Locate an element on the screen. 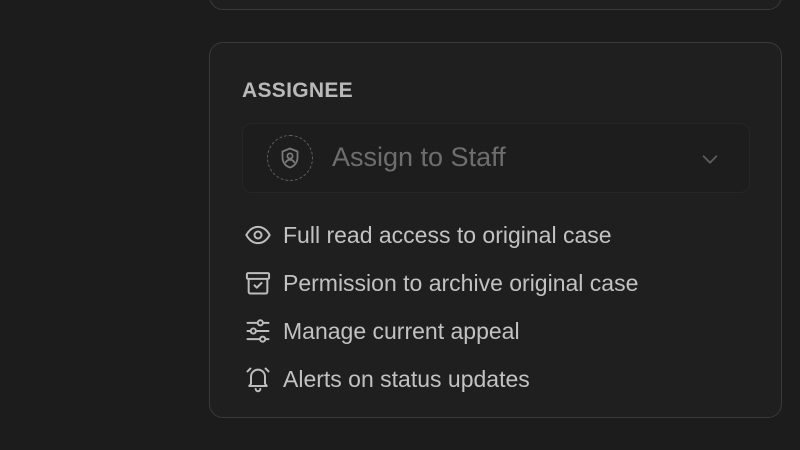 The width and height of the screenshot is (800, 450). assign-to-staff-dropdown: Assign to Staff is located at coordinates (496, 158).